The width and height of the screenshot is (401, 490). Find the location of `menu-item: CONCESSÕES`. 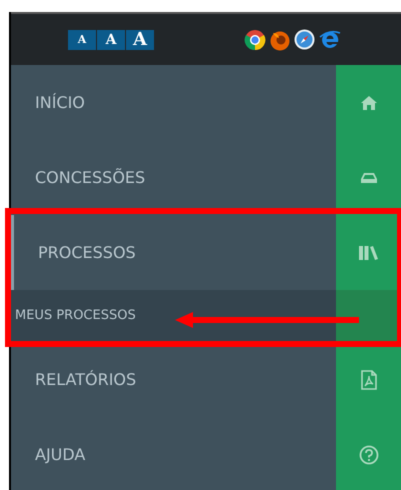

menu-item: CONCESSÕES is located at coordinates (173, 177).